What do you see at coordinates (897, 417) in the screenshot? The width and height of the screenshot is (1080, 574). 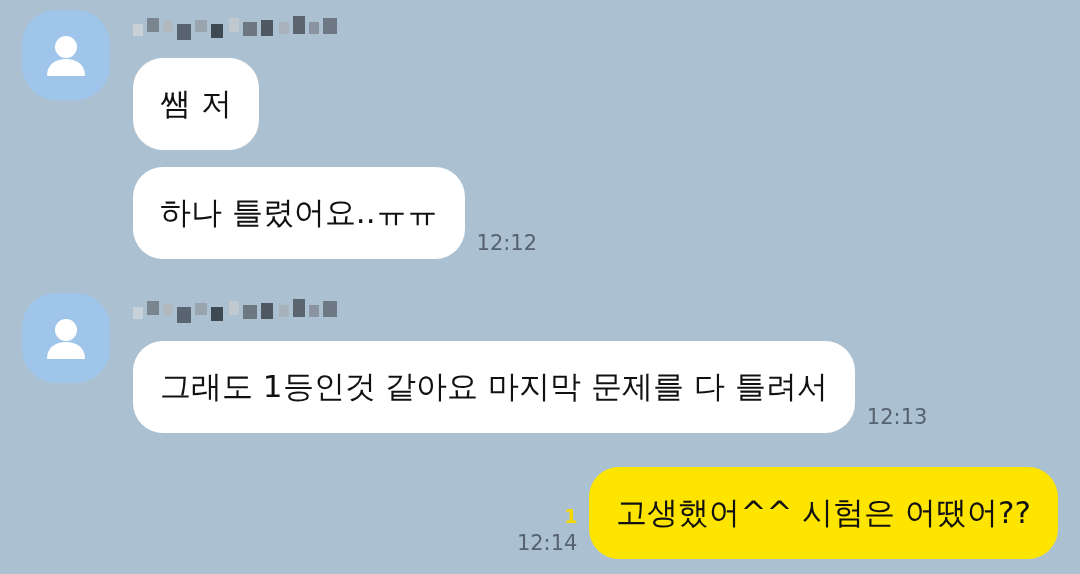 I see `message-time: 12:13` at bounding box center [897, 417].